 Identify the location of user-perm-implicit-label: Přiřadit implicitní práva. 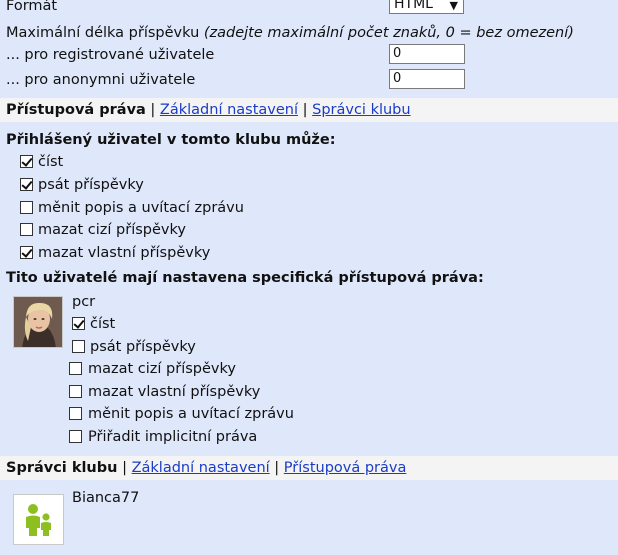
(173, 437).